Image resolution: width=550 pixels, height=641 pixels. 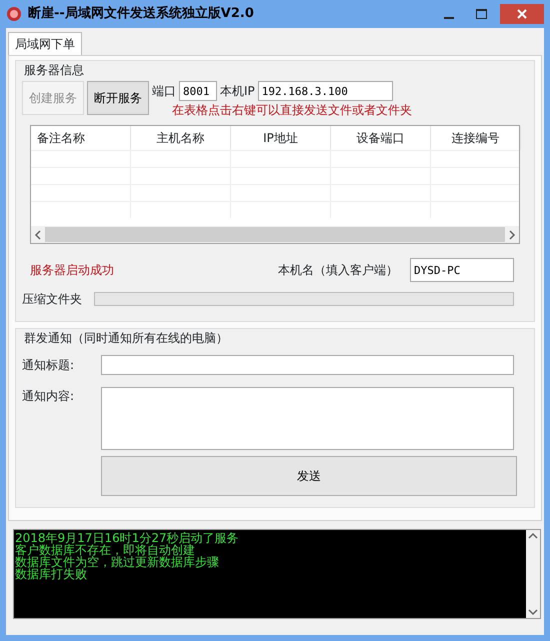 I want to click on content-field, so click(x=307, y=418).